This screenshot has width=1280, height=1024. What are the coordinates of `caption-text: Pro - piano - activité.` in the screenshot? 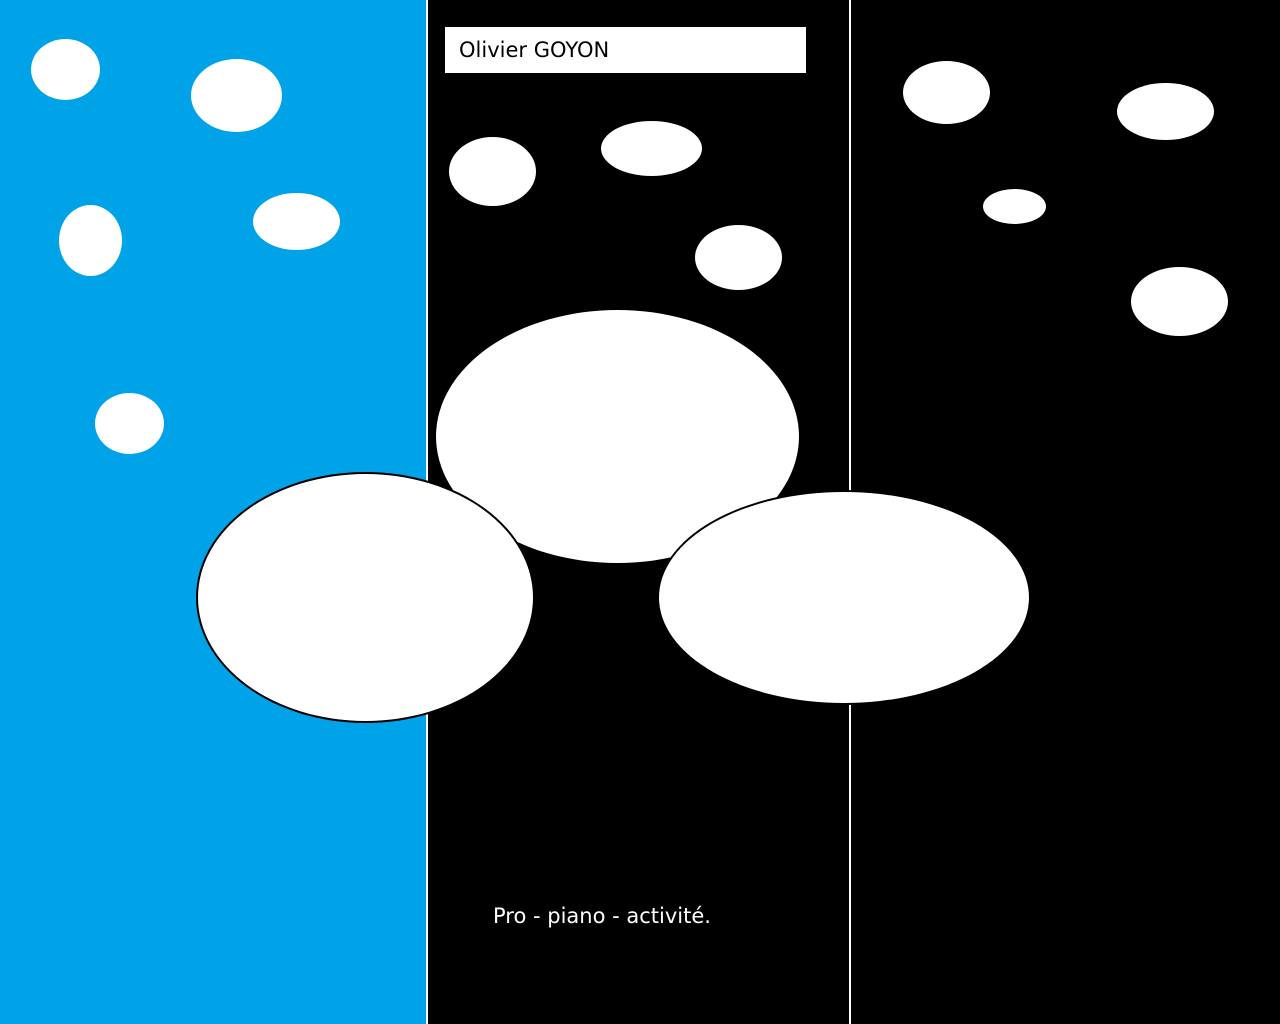 It's located at (602, 916).